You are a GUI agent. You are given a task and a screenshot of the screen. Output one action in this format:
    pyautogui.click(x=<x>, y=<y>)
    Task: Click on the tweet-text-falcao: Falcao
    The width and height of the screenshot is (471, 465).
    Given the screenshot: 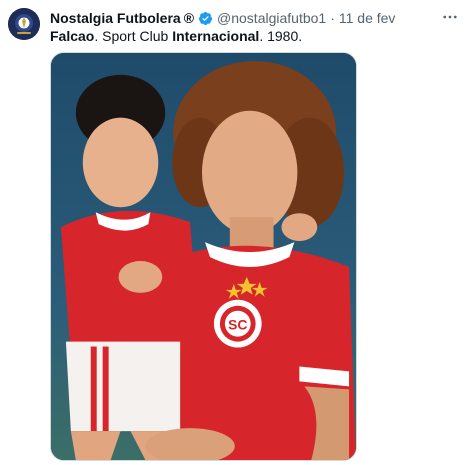 What is the action you would take?
    pyautogui.click(x=72, y=36)
    